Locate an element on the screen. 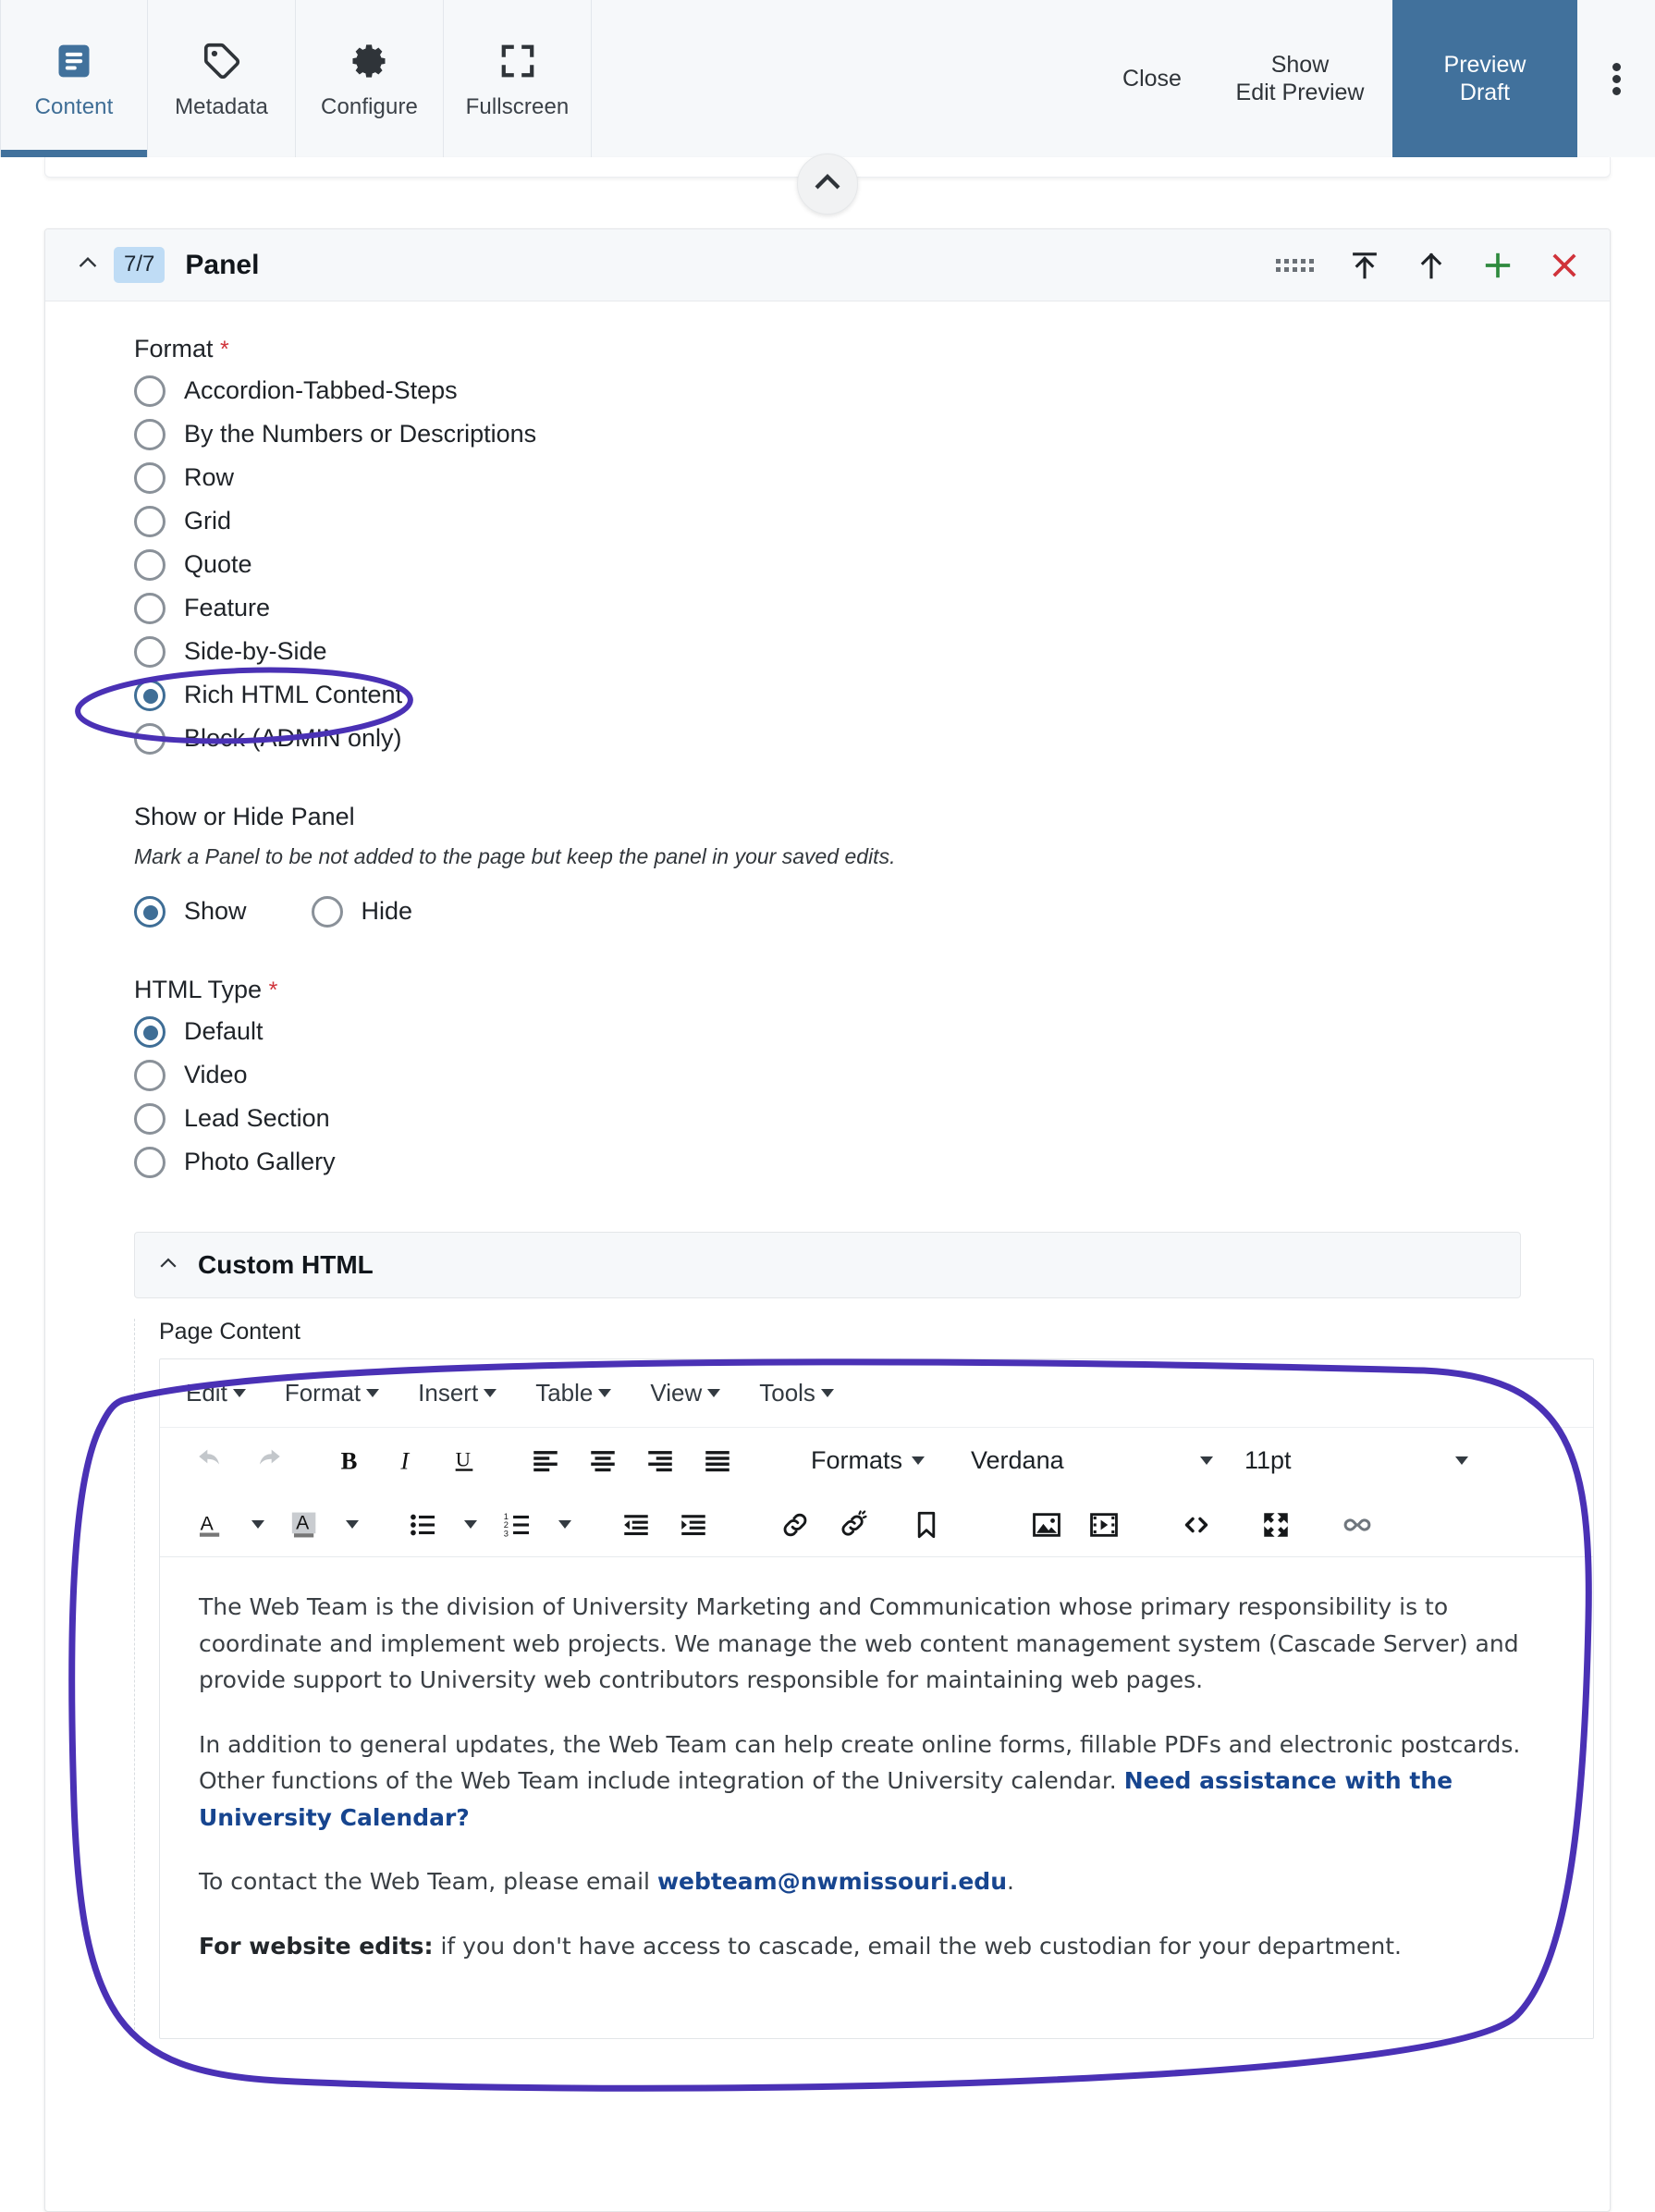 The image size is (1655, 2212). infinity-icon is located at coordinates (1357, 1525).